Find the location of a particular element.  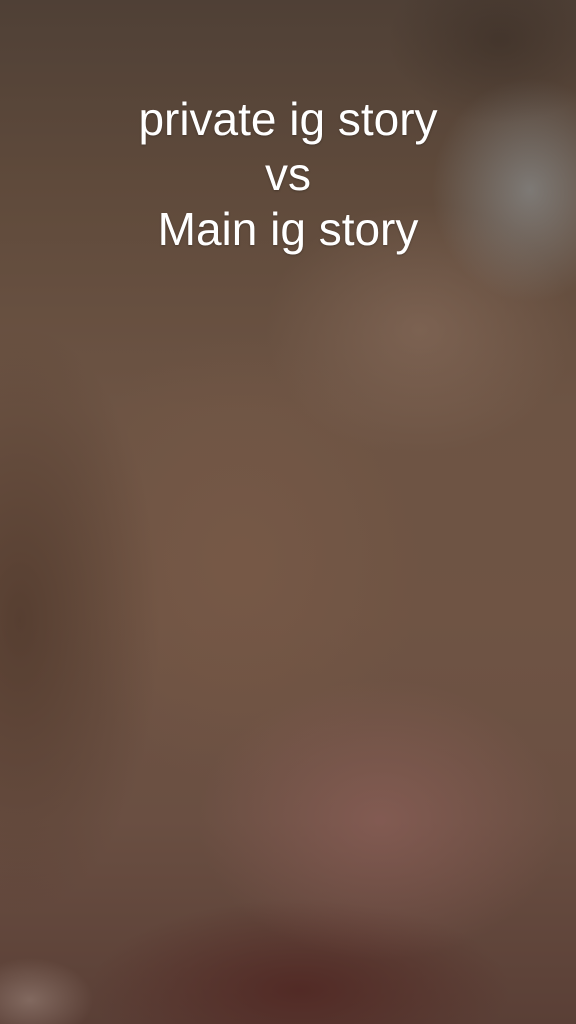

caption-line-3: Main ig story is located at coordinates (288, 229).